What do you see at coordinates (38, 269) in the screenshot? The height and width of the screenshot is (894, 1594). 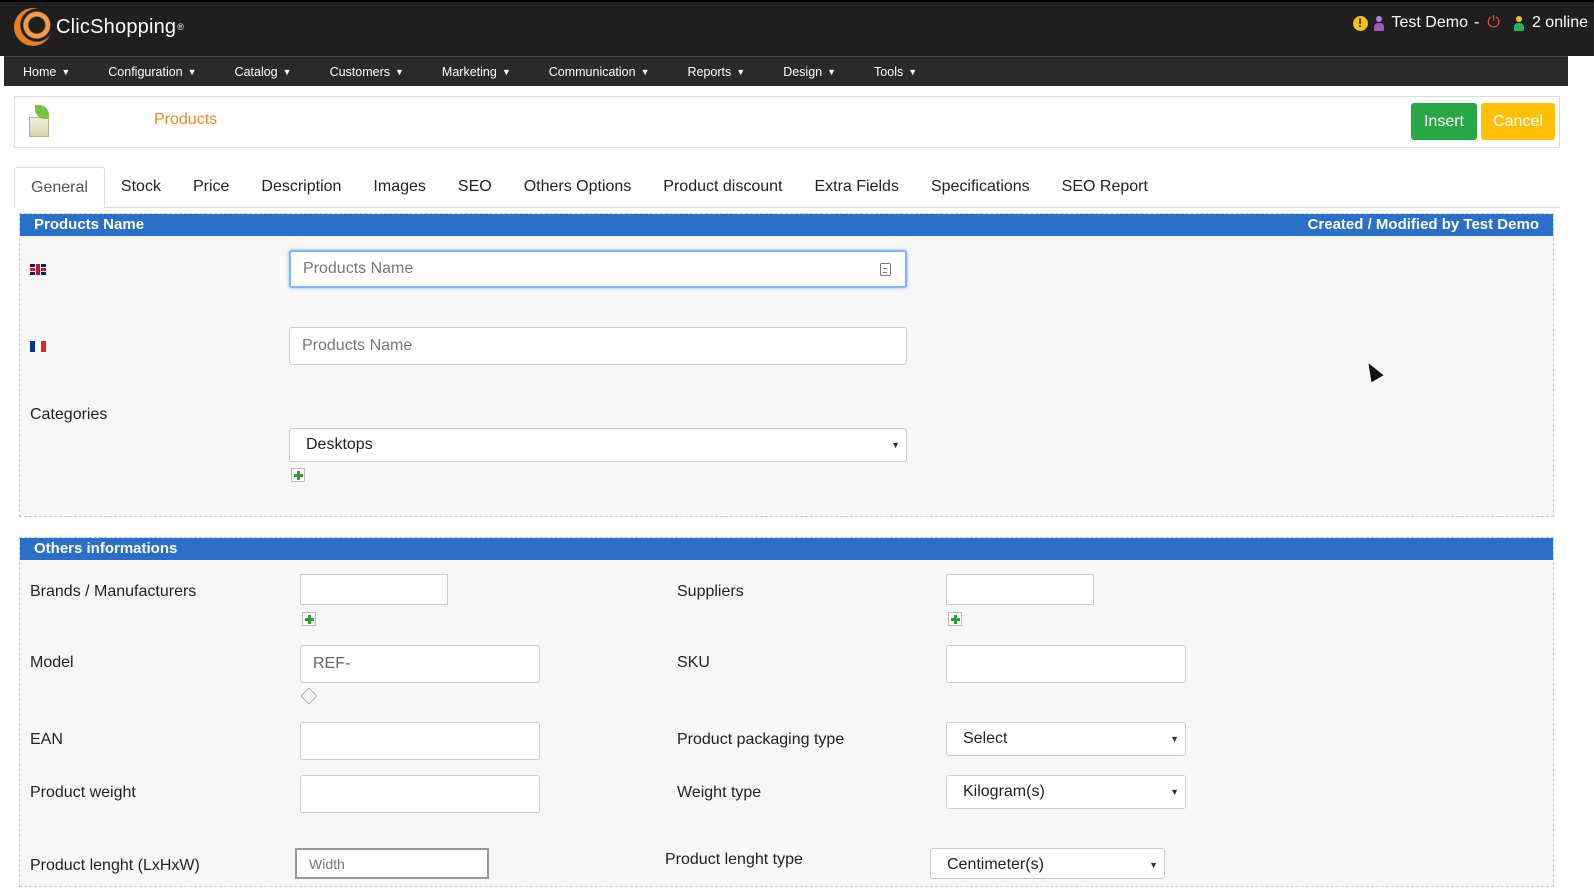 I see `uk-flag-icon` at bounding box center [38, 269].